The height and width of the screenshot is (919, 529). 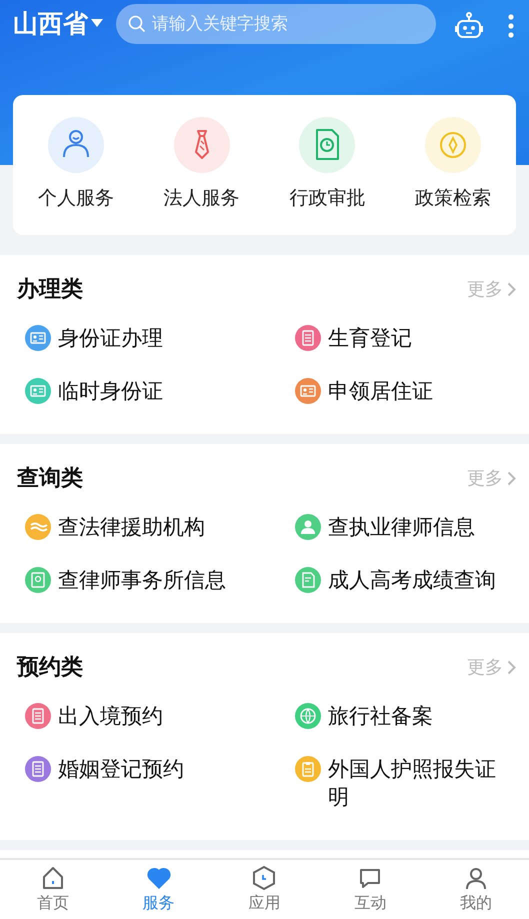 I want to click on service-item: 成人高考成绩查询, so click(x=401, y=580).